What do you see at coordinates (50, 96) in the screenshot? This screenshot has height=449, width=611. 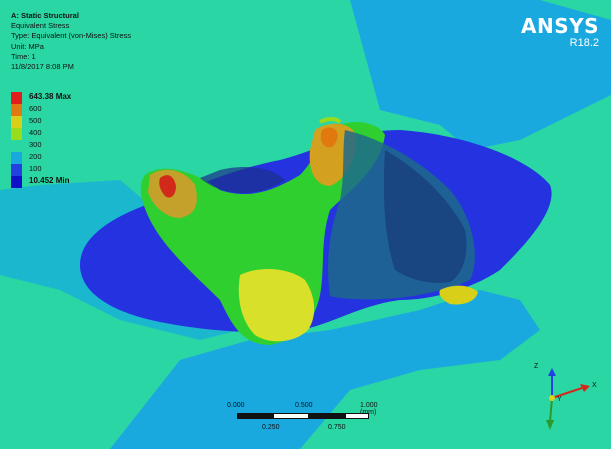 I see `legend-max-label: 643.38 Max` at bounding box center [50, 96].